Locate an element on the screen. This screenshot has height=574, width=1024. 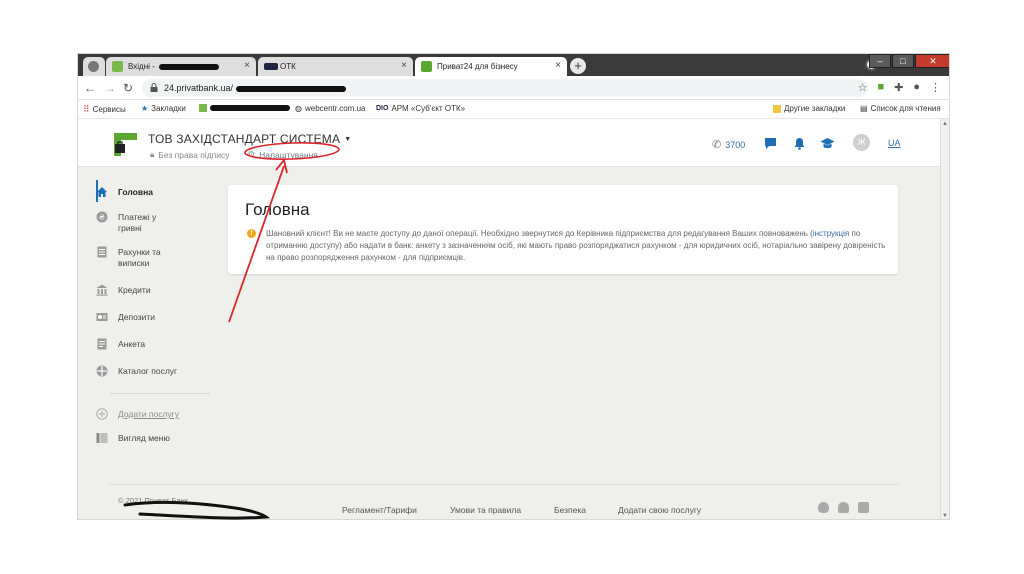
address-bar: ← → ↻ 24.privatbank.ua/ ☆ ■ ✚ ● ⋮ is located at coordinates (513, 88).